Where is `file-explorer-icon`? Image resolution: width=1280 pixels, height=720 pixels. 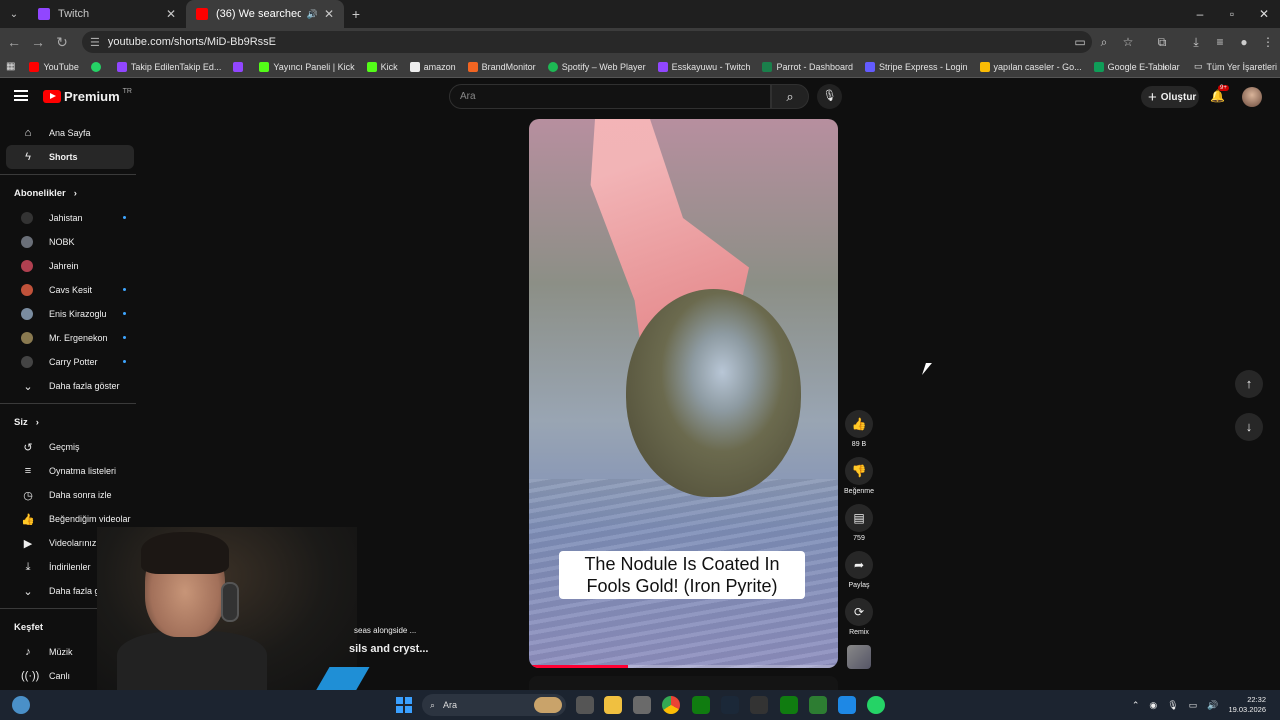 file-explorer-icon is located at coordinates (613, 705).